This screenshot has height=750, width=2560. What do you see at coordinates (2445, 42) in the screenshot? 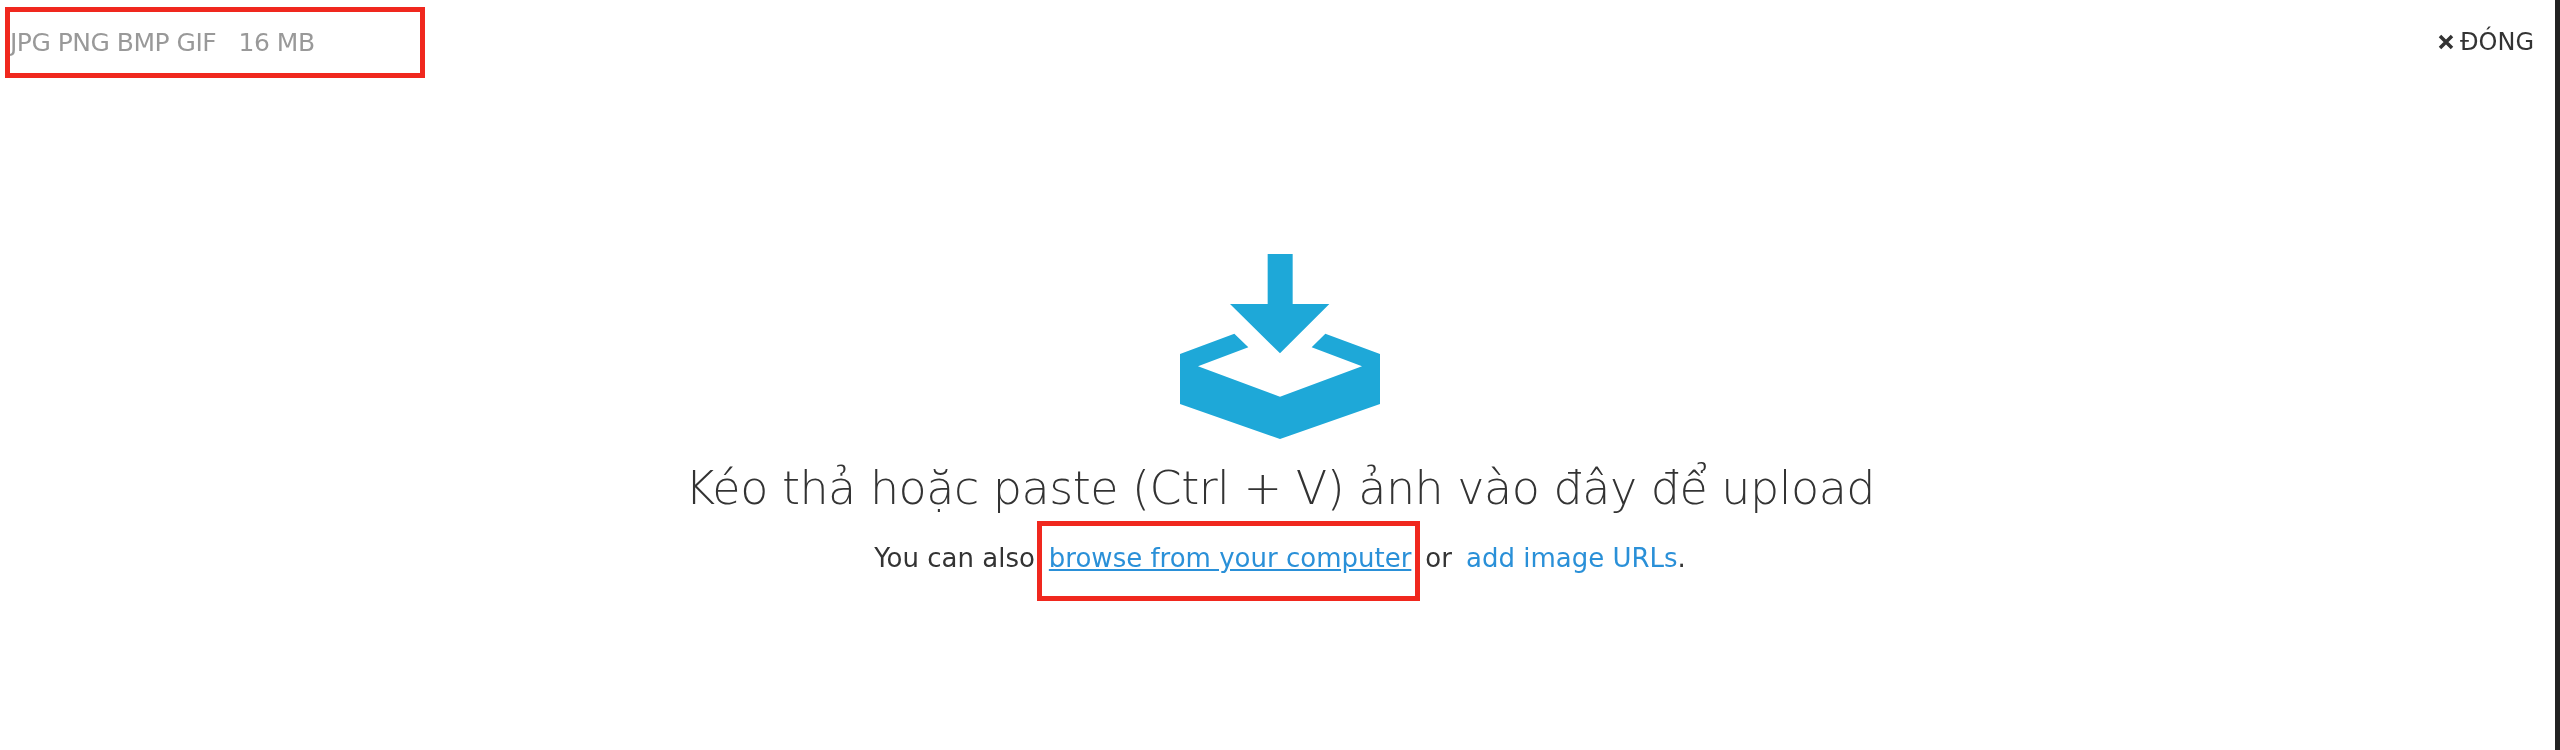
I see `close-icon` at bounding box center [2445, 42].